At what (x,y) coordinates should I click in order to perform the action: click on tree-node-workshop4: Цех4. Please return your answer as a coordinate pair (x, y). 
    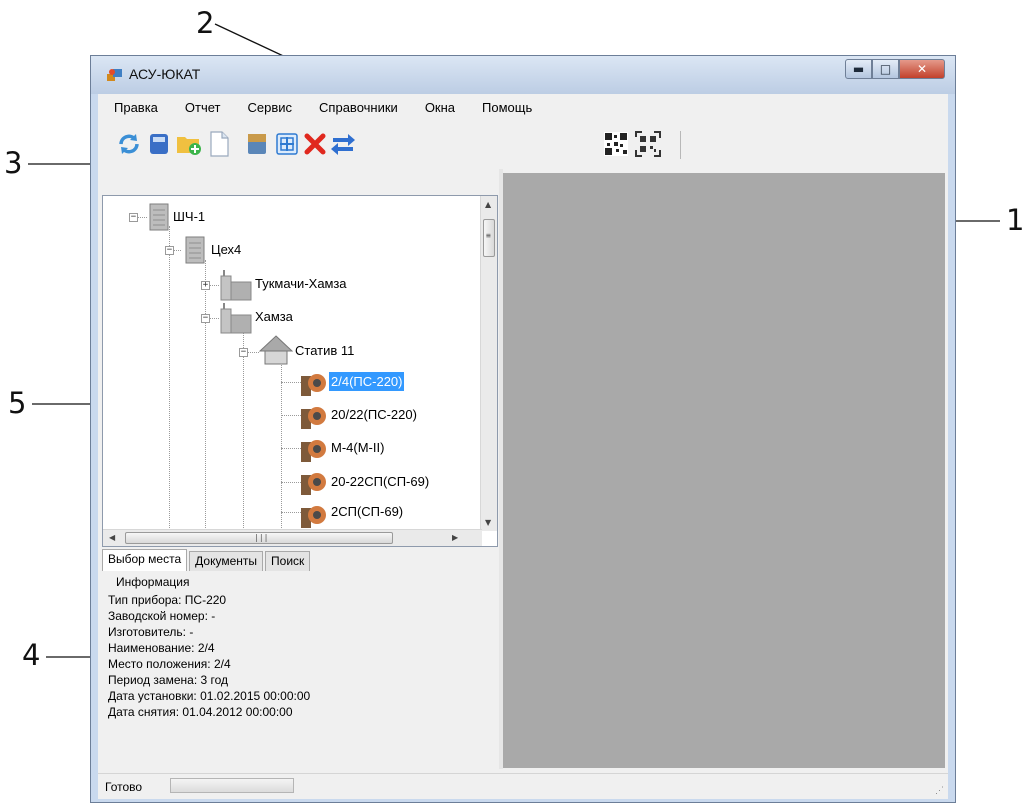
    Looking at the image, I should click on (226, 249).